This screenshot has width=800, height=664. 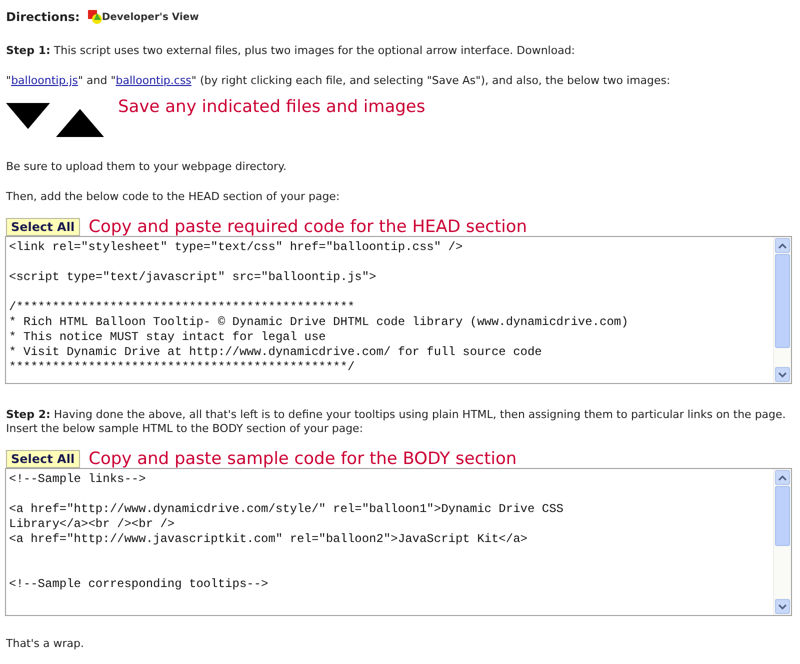 What do you see at coordinates (308, 226) in the screenshot?
I see `annotation: Copy and paste required code for the HEAD section` at bounding box center [308, 226].